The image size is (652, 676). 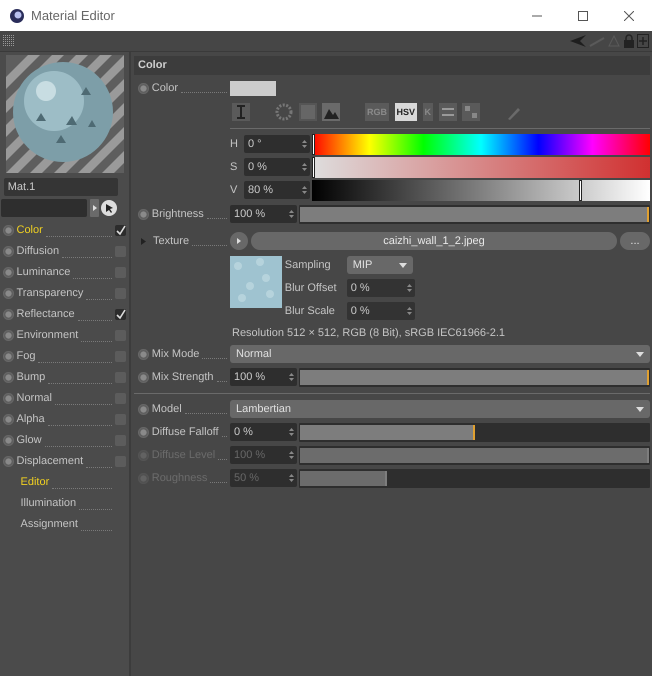 What do you see at coordinates (43, 272) in the screenshot?
I see `channel-label: Luminance` at bounding box center [43, 272].